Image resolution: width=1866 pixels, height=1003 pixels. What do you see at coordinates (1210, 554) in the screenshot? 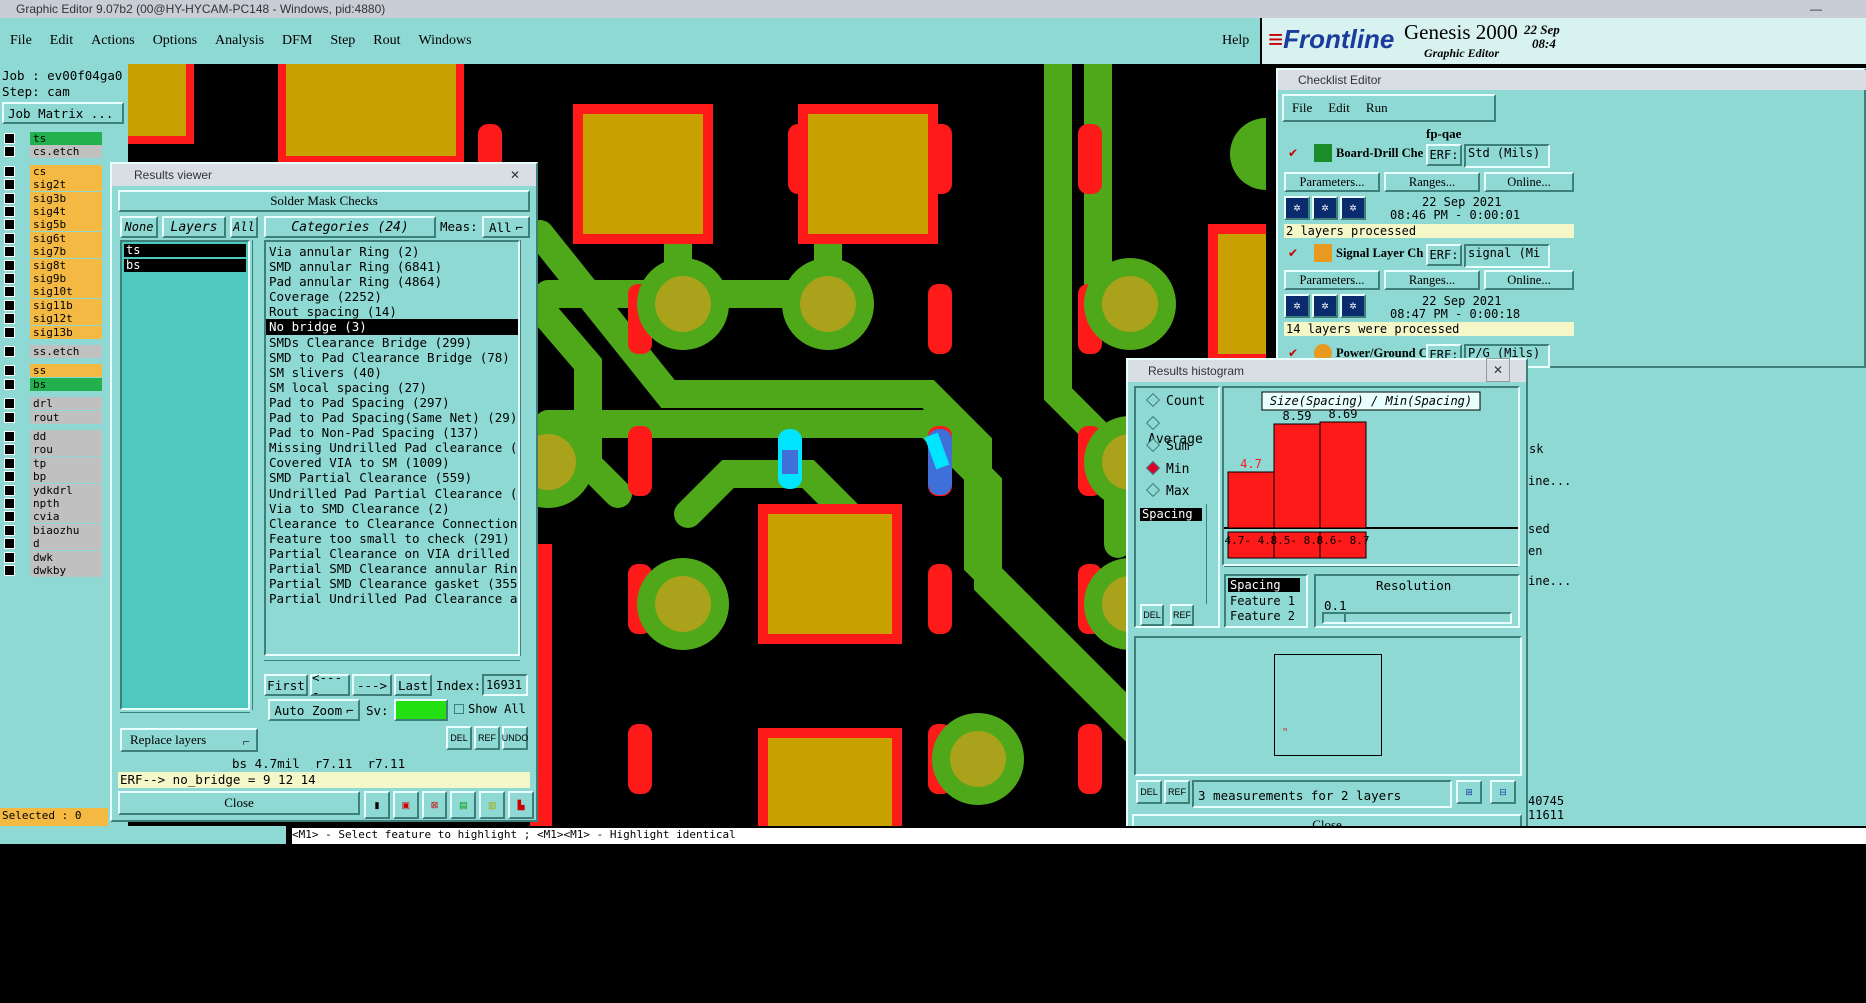
I see `metric-scrollbar` at bounding box center [1210, 554].